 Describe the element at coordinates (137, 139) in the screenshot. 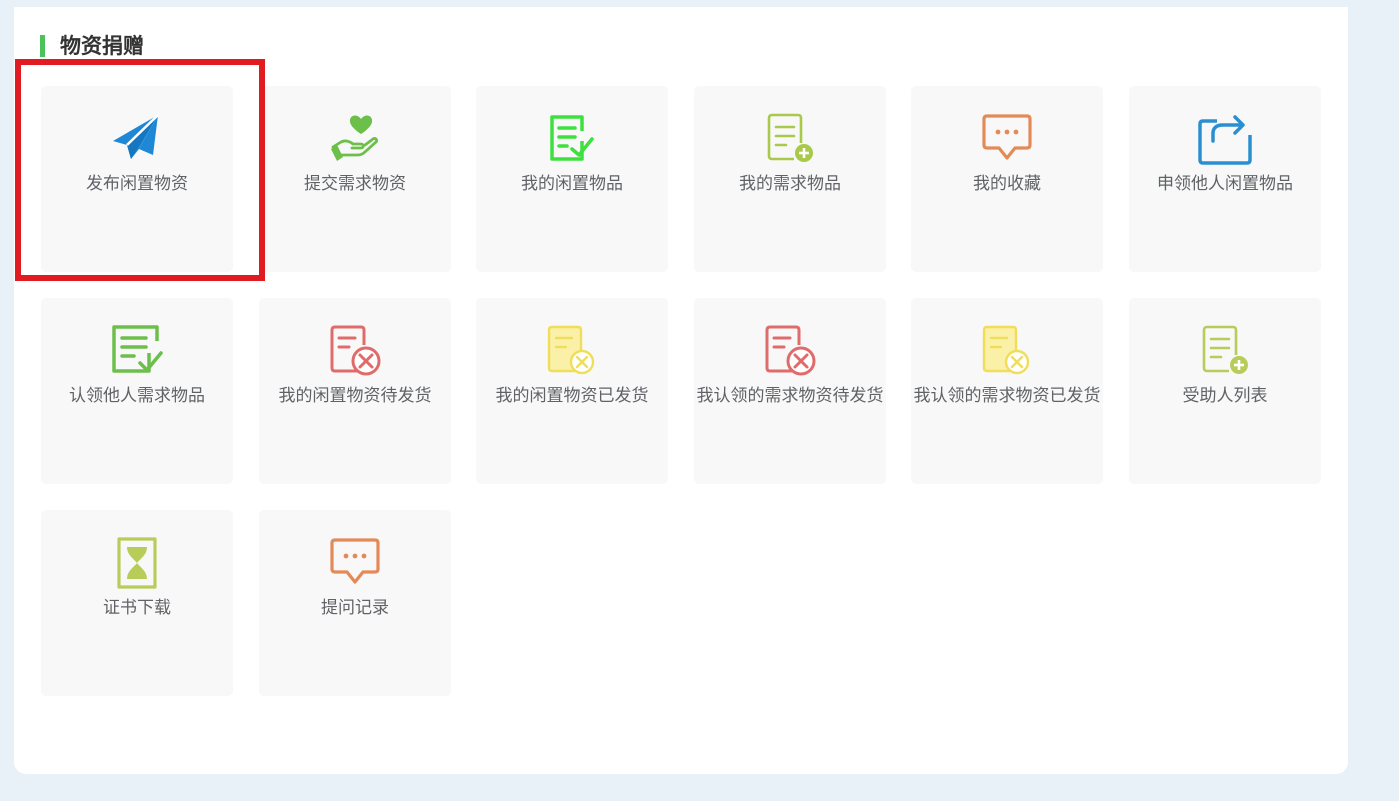

I see `paper-plane-icon` at that location.